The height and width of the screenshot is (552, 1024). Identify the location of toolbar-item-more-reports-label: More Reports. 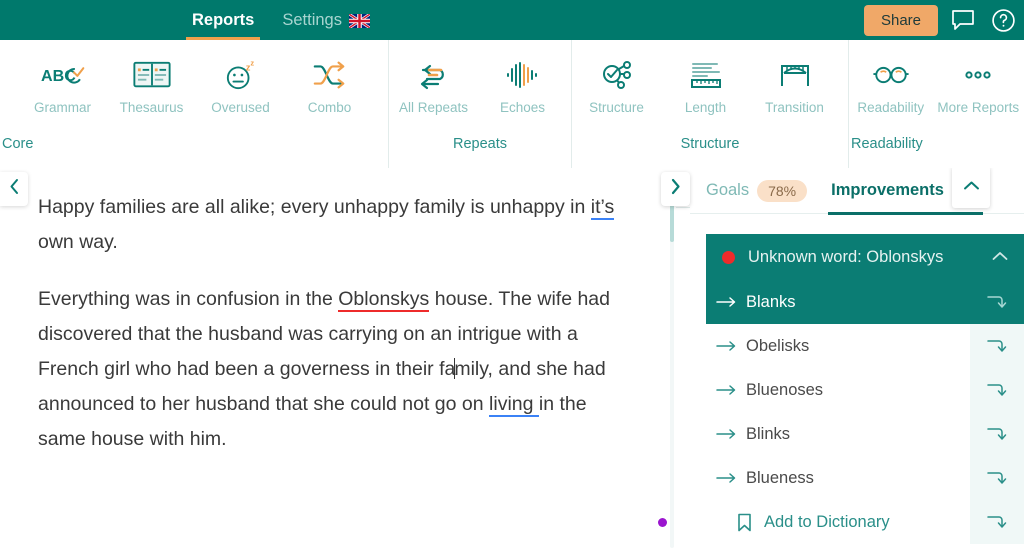
(978, 107).